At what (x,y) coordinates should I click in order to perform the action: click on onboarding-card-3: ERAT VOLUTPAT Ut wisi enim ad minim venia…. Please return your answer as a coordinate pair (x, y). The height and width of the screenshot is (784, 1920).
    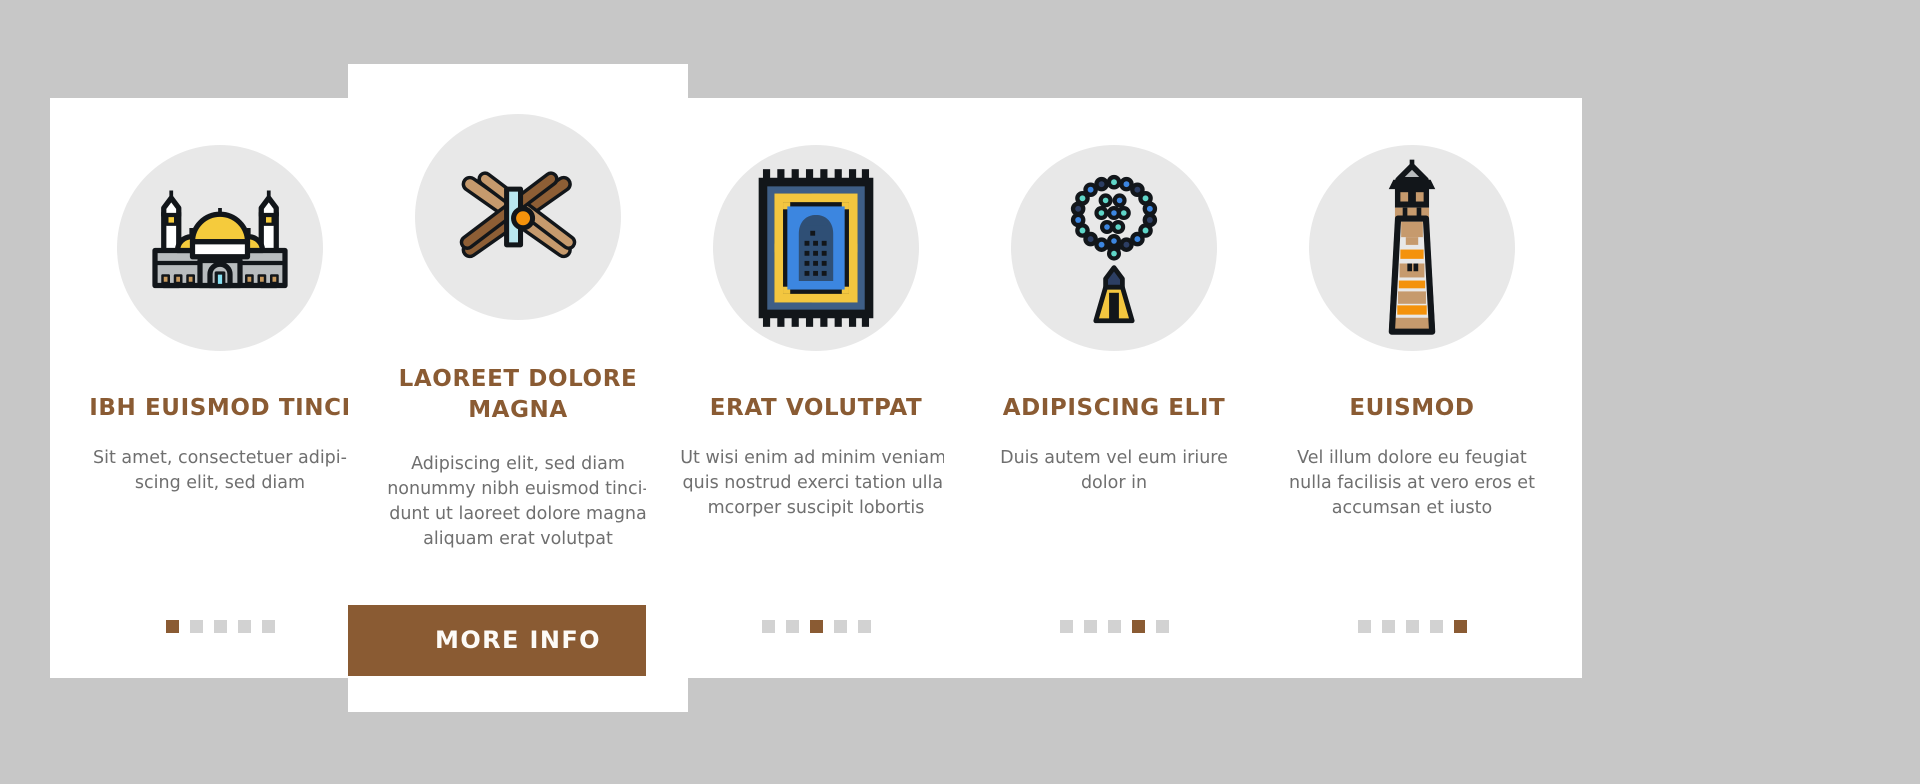
    Looking at the image, I should click on (816, 388).